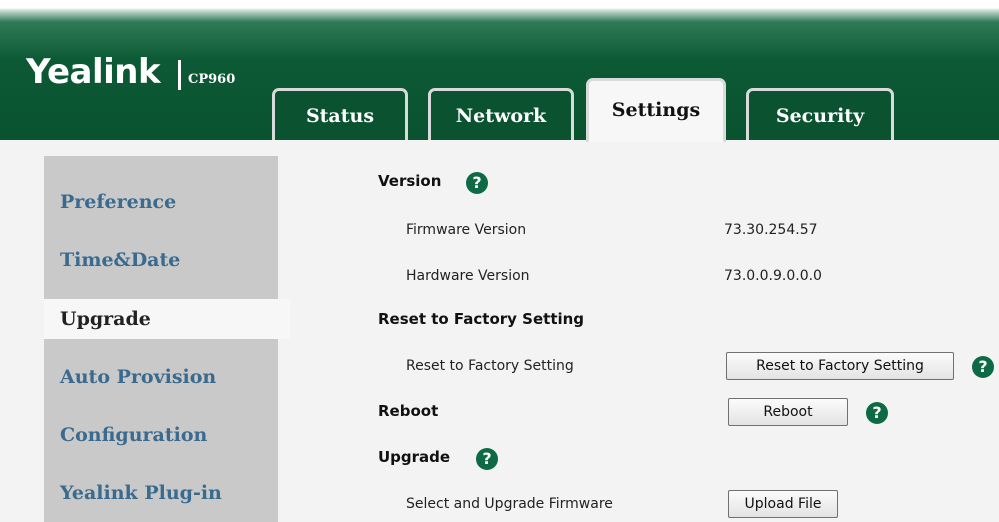 The image size is (999, 522). Describe the element at coordinates (788, 412) in the screenshot. I see `reboot-button: Reboot` at that location.